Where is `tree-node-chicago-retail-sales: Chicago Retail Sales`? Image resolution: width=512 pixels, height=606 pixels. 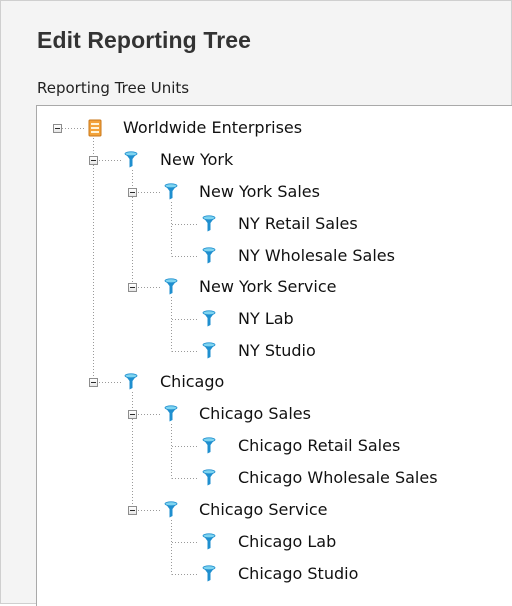
tree-node-chicago-retail-sales: Chicago Retail Sales is located at coordinates (272, 447).